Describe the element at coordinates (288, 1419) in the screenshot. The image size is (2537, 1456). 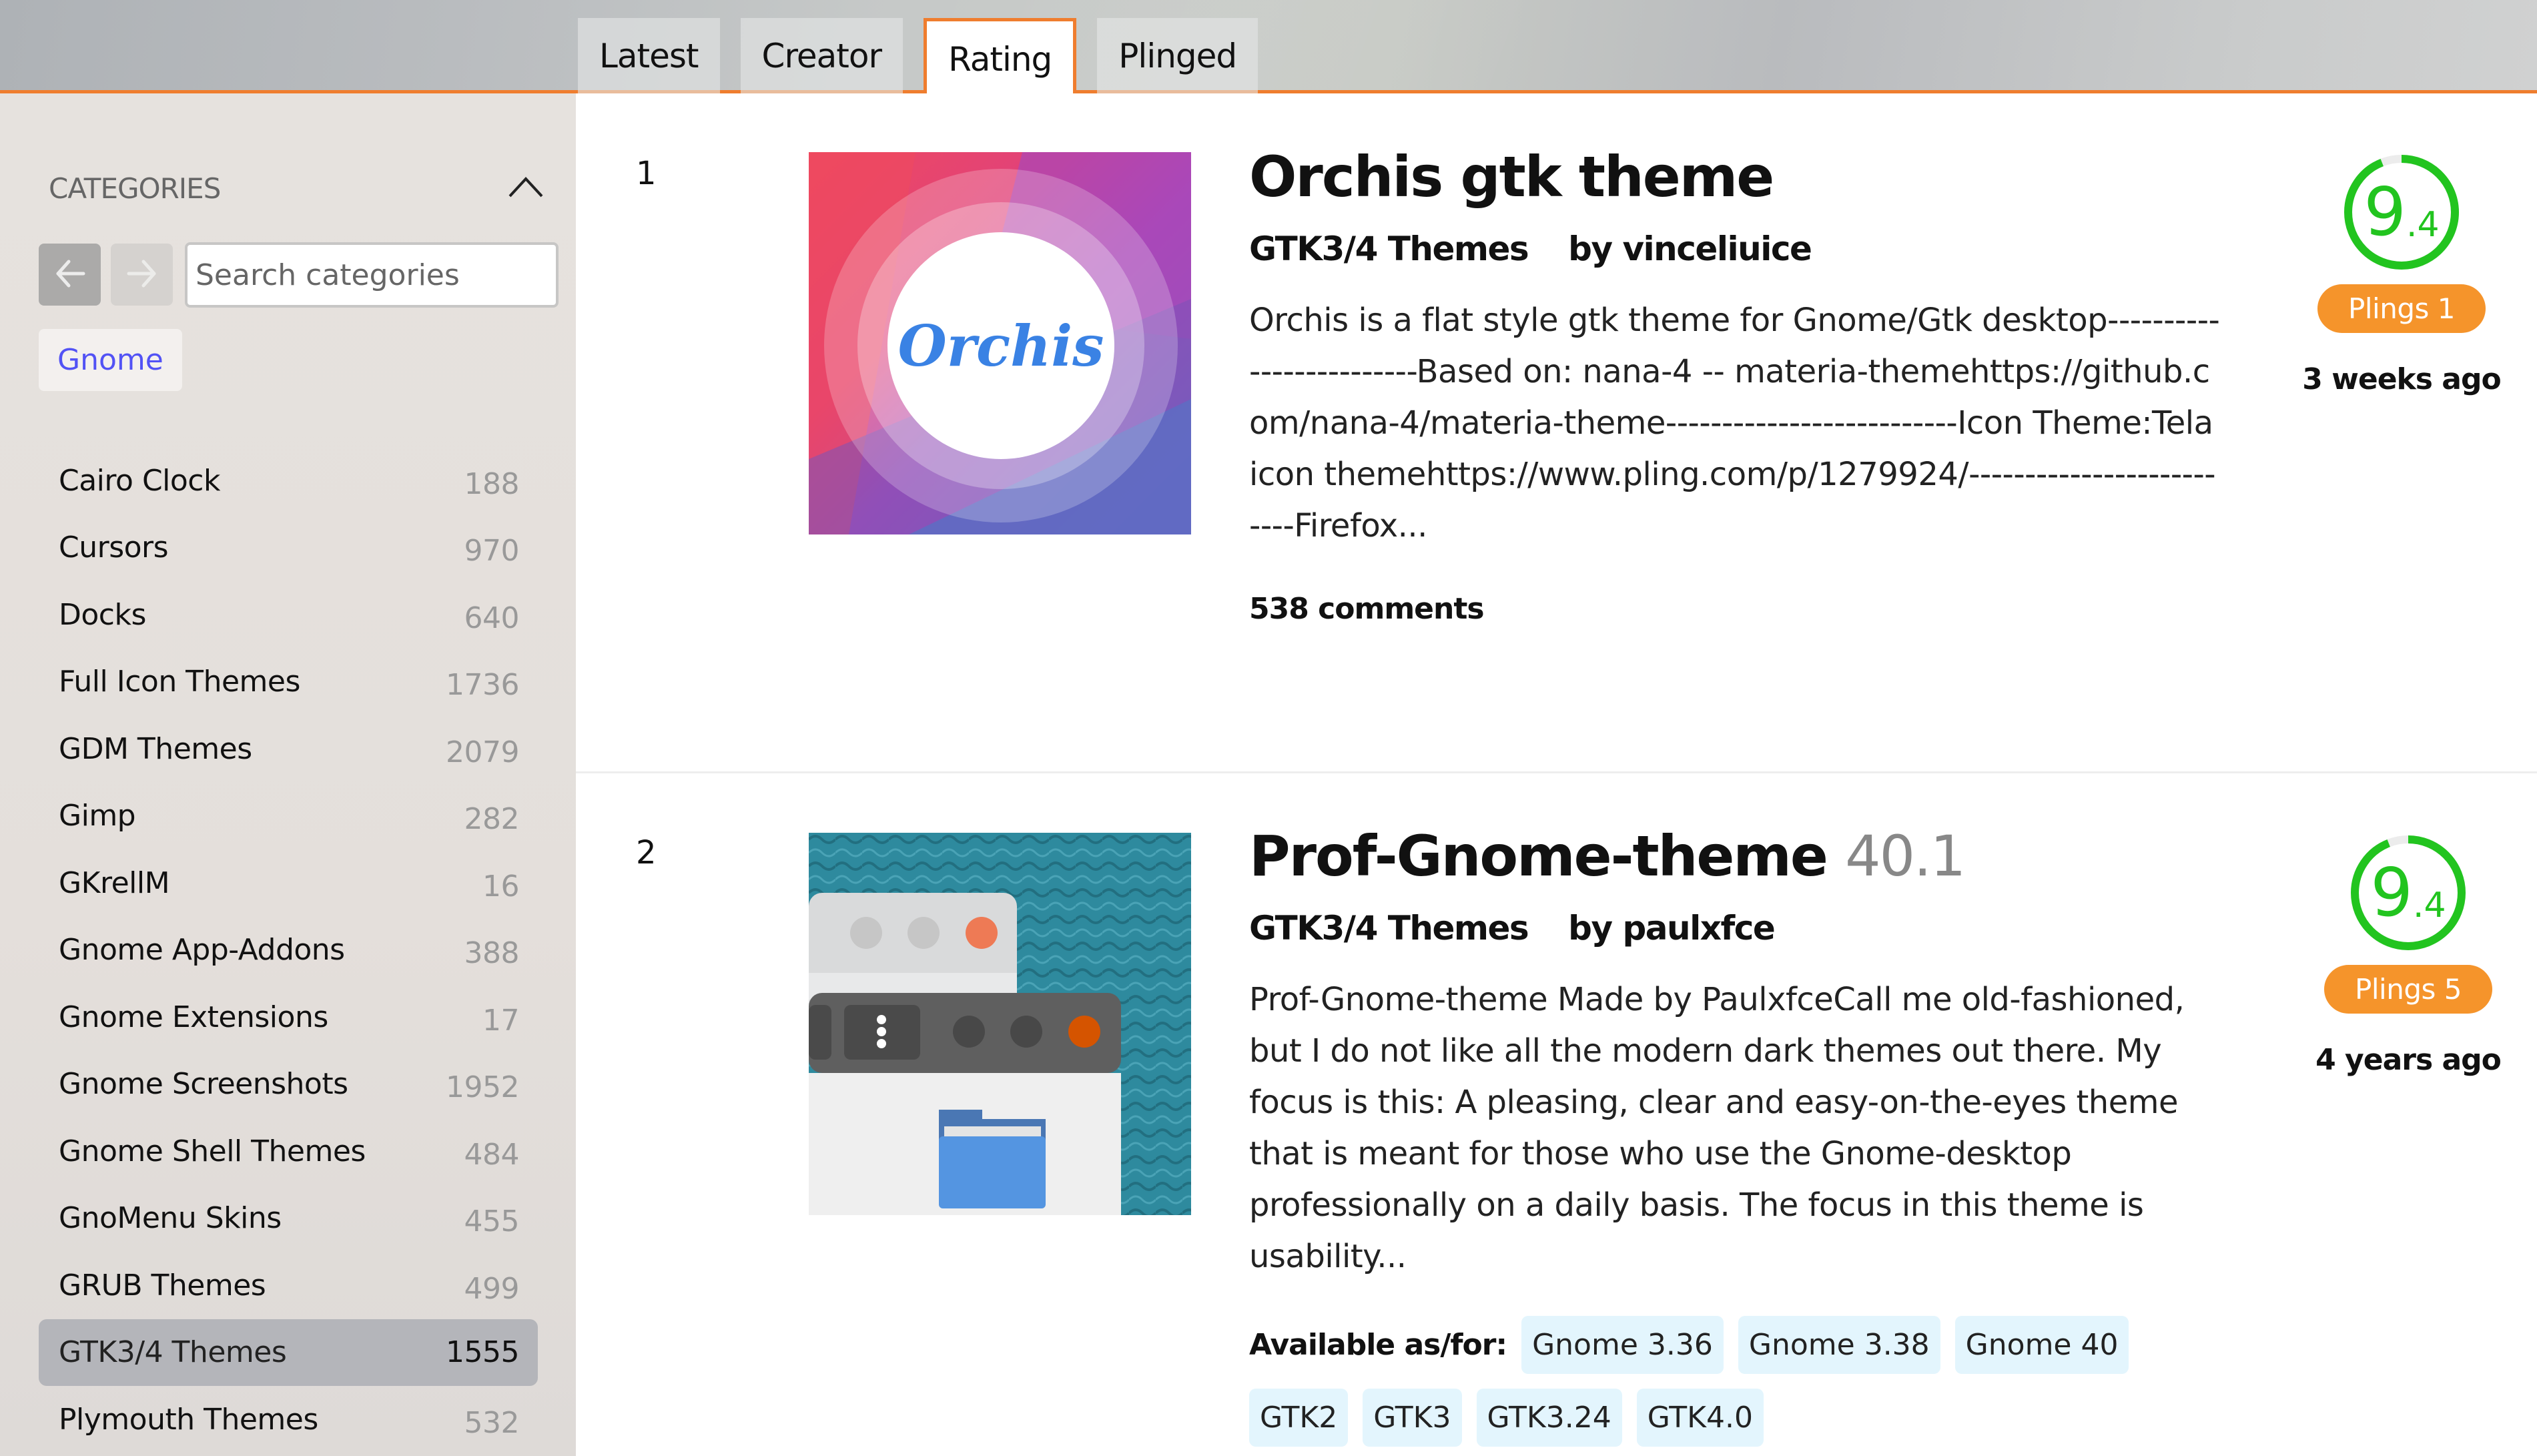
I see `sidebar-item-category: Plymouth Themes 532` at that location.